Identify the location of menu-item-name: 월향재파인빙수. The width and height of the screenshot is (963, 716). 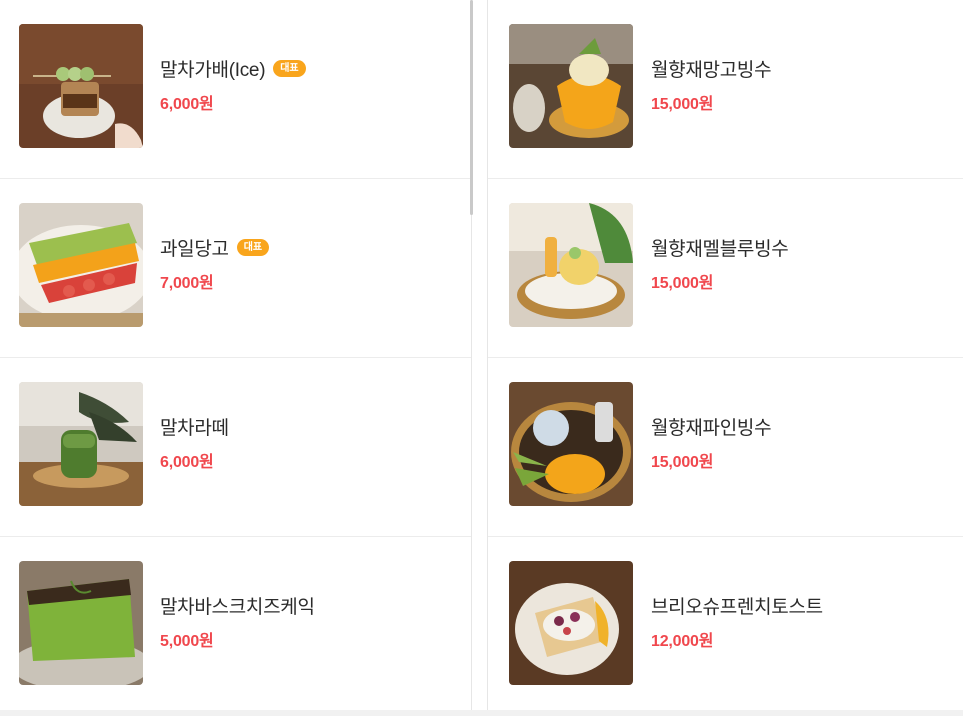
(711, 428).